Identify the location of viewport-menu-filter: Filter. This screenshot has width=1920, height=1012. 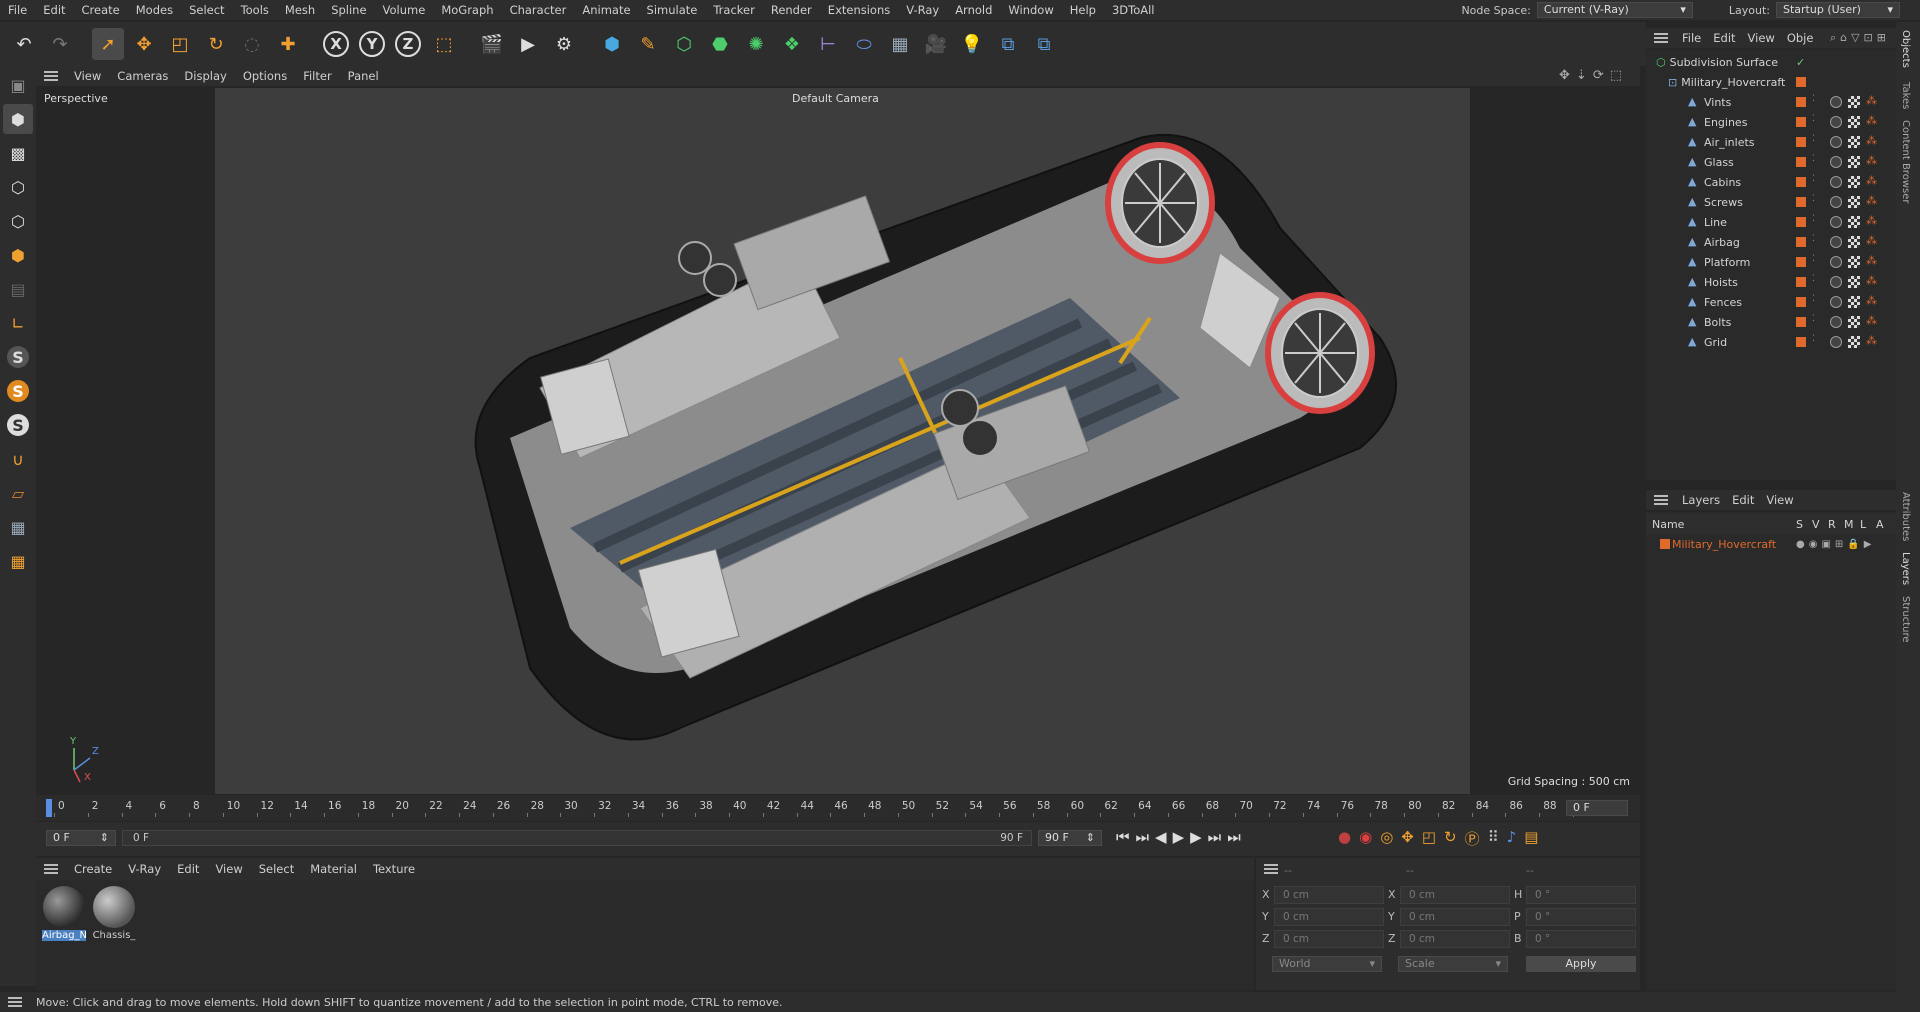
(317, 76).